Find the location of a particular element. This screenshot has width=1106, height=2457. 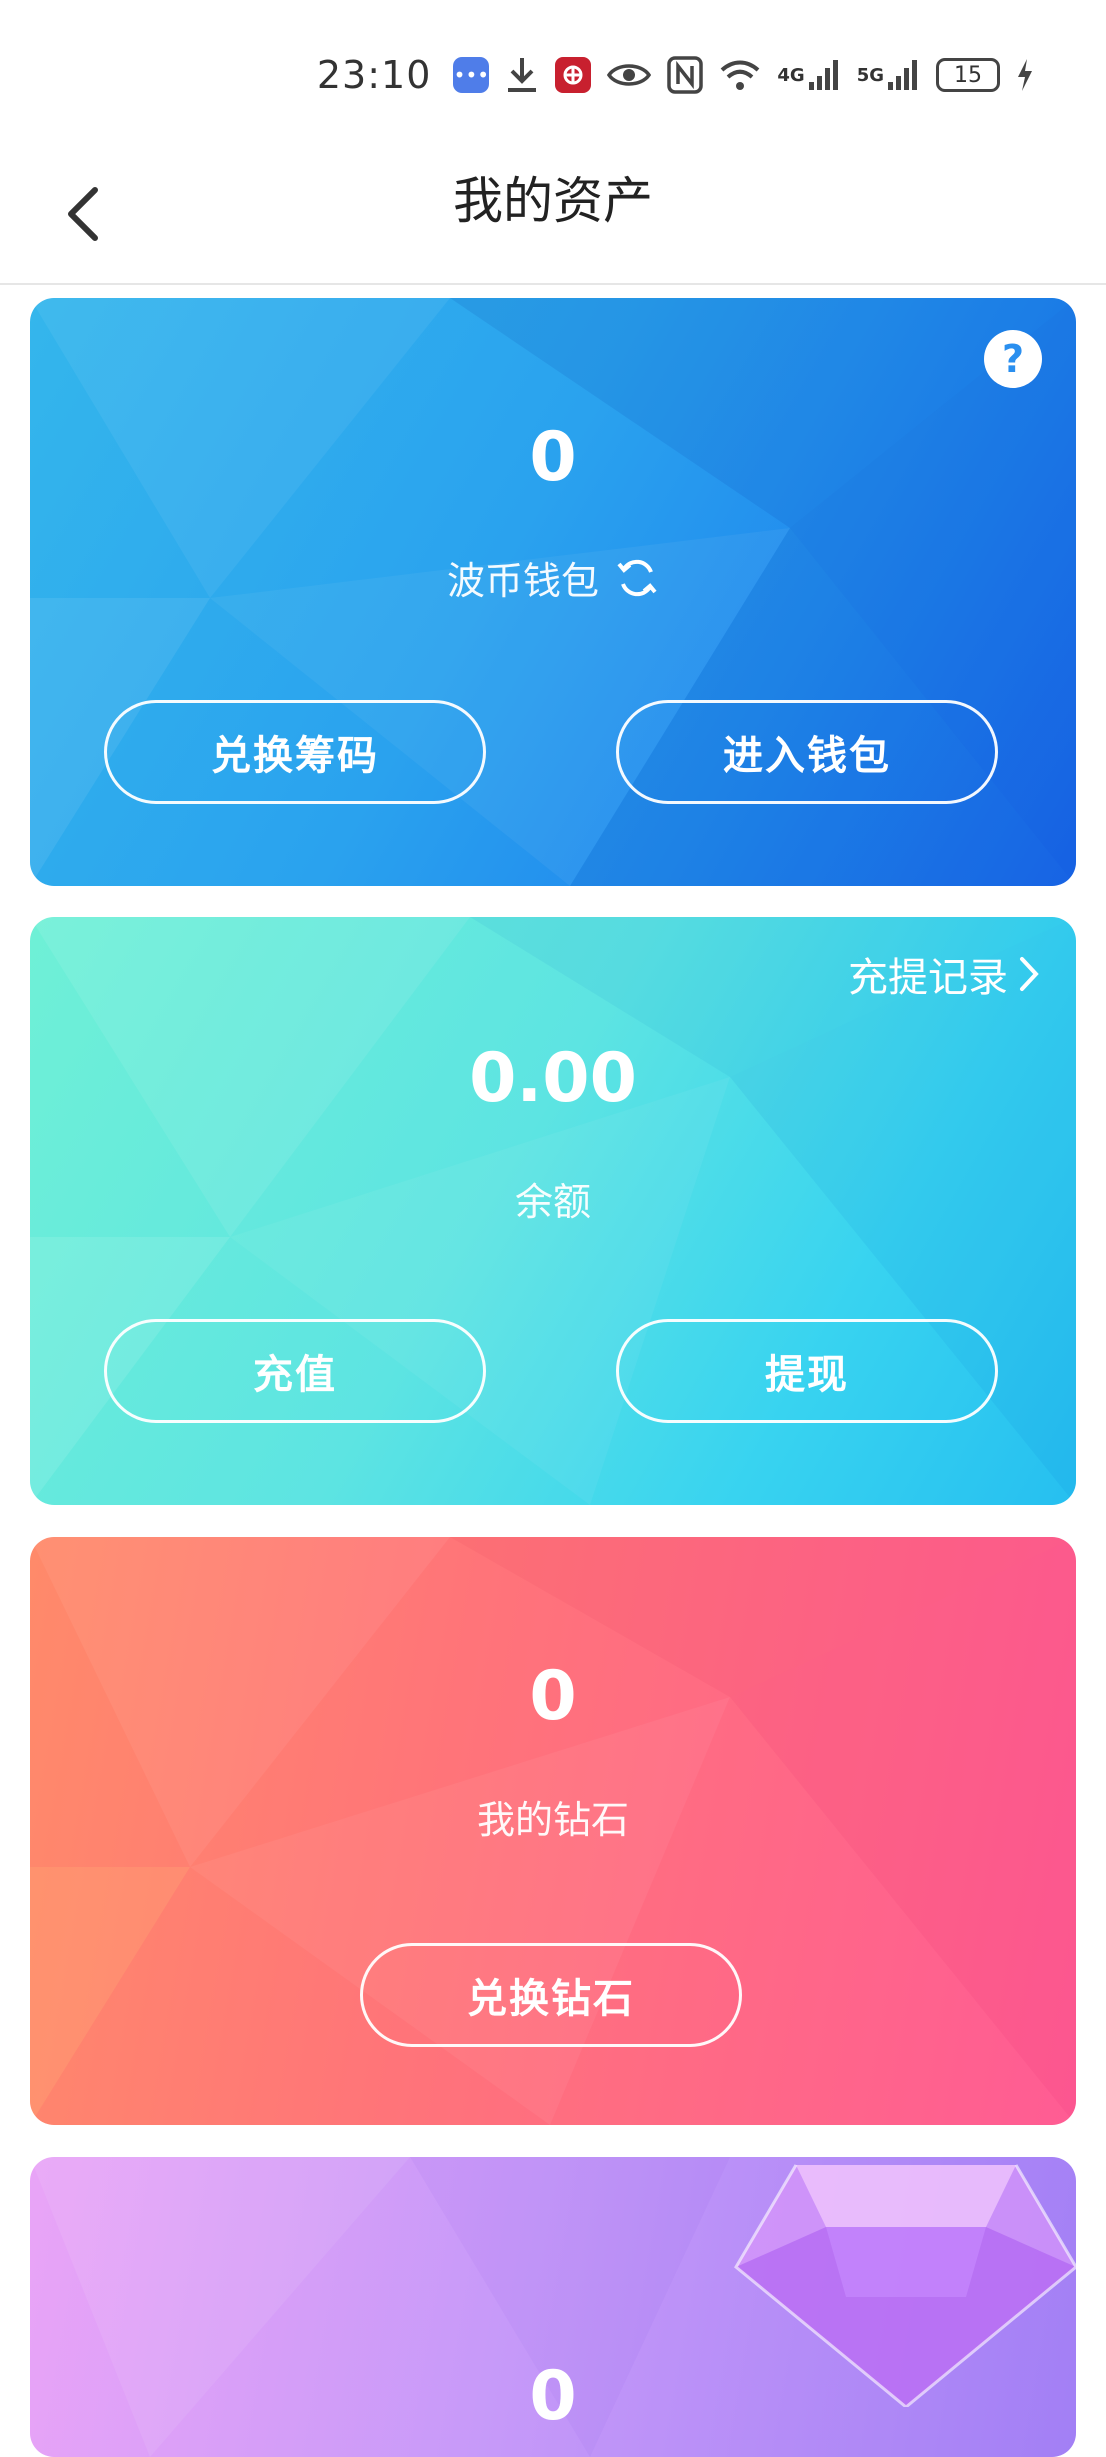

recharge-withdraw-record-link: 充提记录 is located at coordinates (944, 974).